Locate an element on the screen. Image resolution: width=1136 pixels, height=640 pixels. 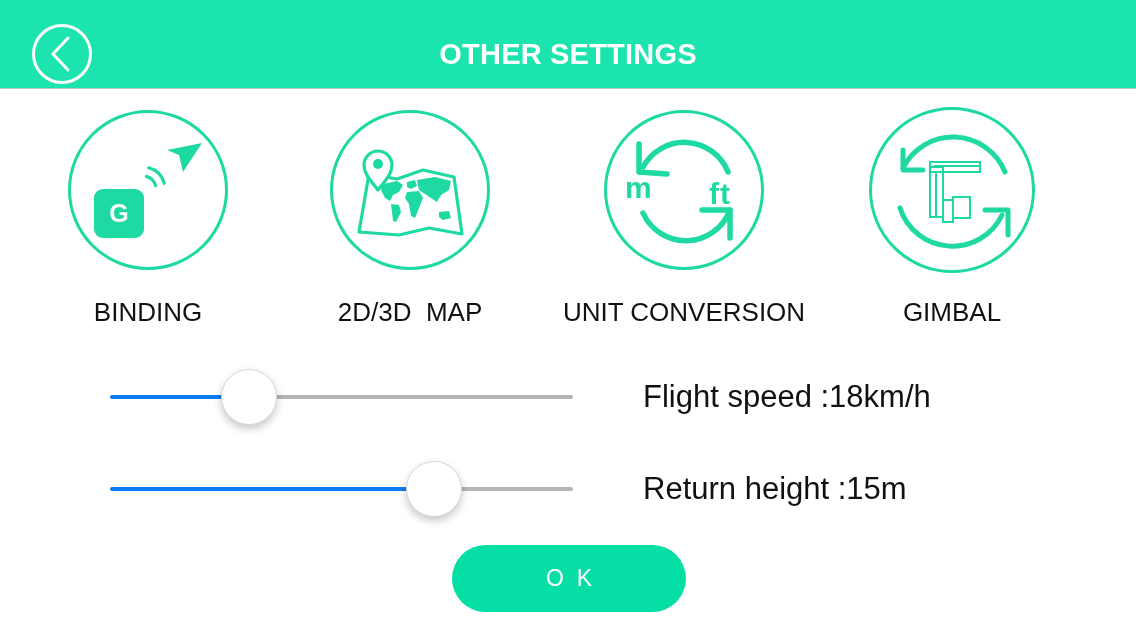
screen-title: OTHER SETTINGS is located at coordinates (568, 54).